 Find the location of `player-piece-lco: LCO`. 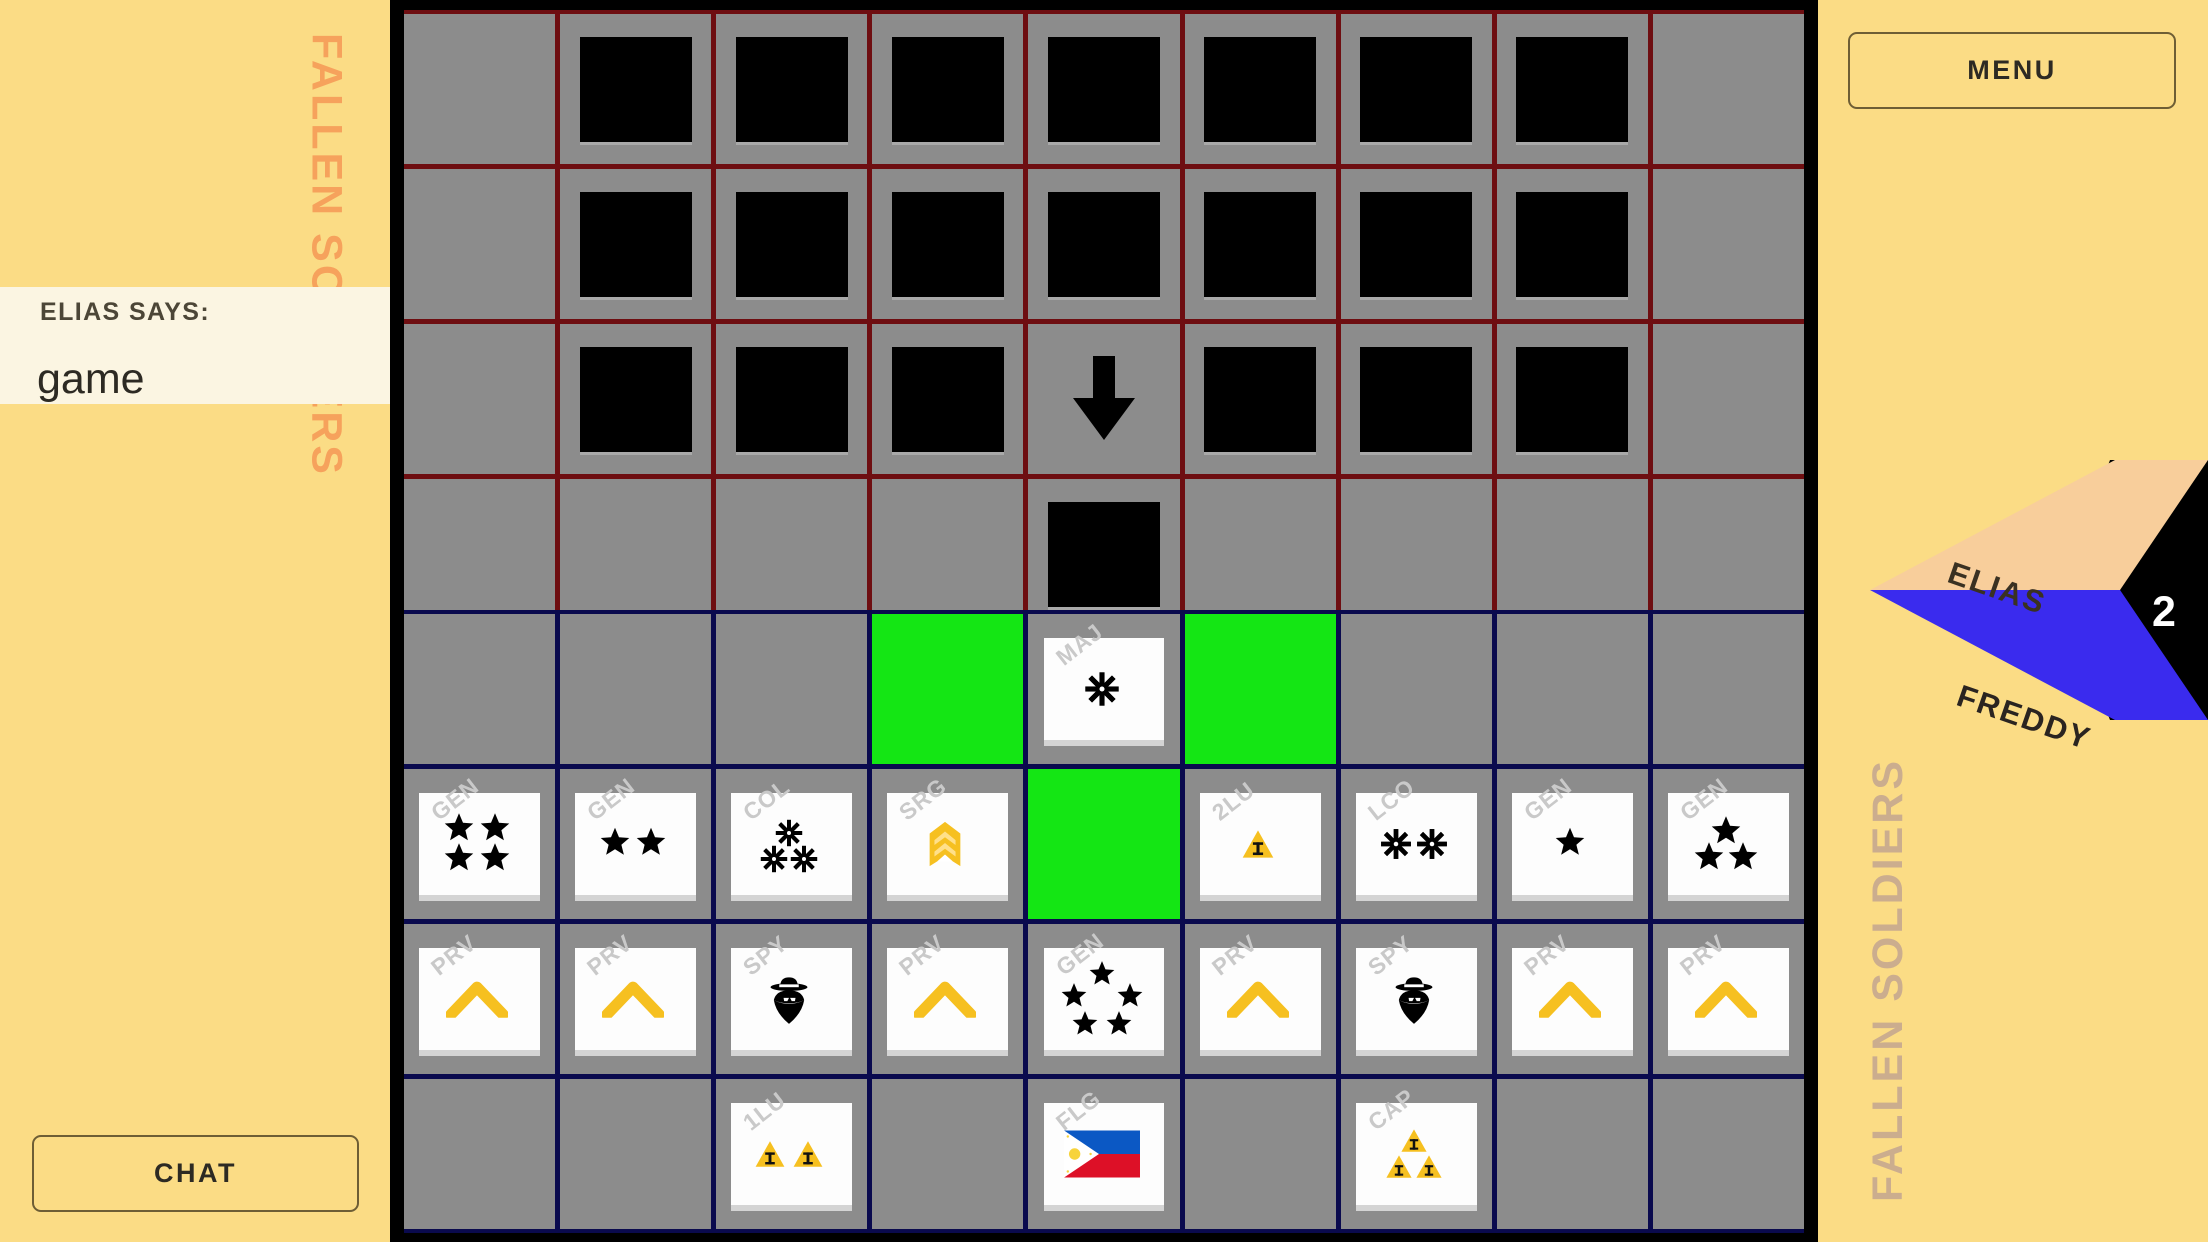

player-piece-lco: LCO is located at coordinates (1416, 844).